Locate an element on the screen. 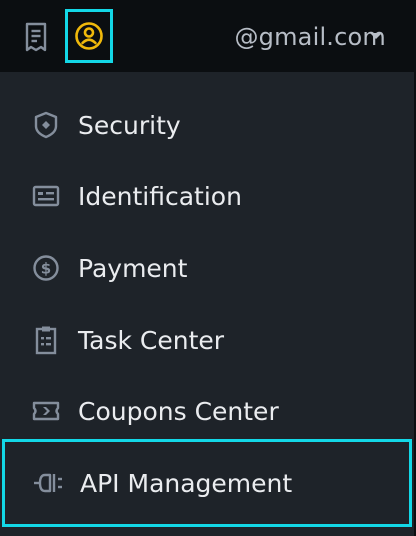  account-button is located at coordinates (89, 36).